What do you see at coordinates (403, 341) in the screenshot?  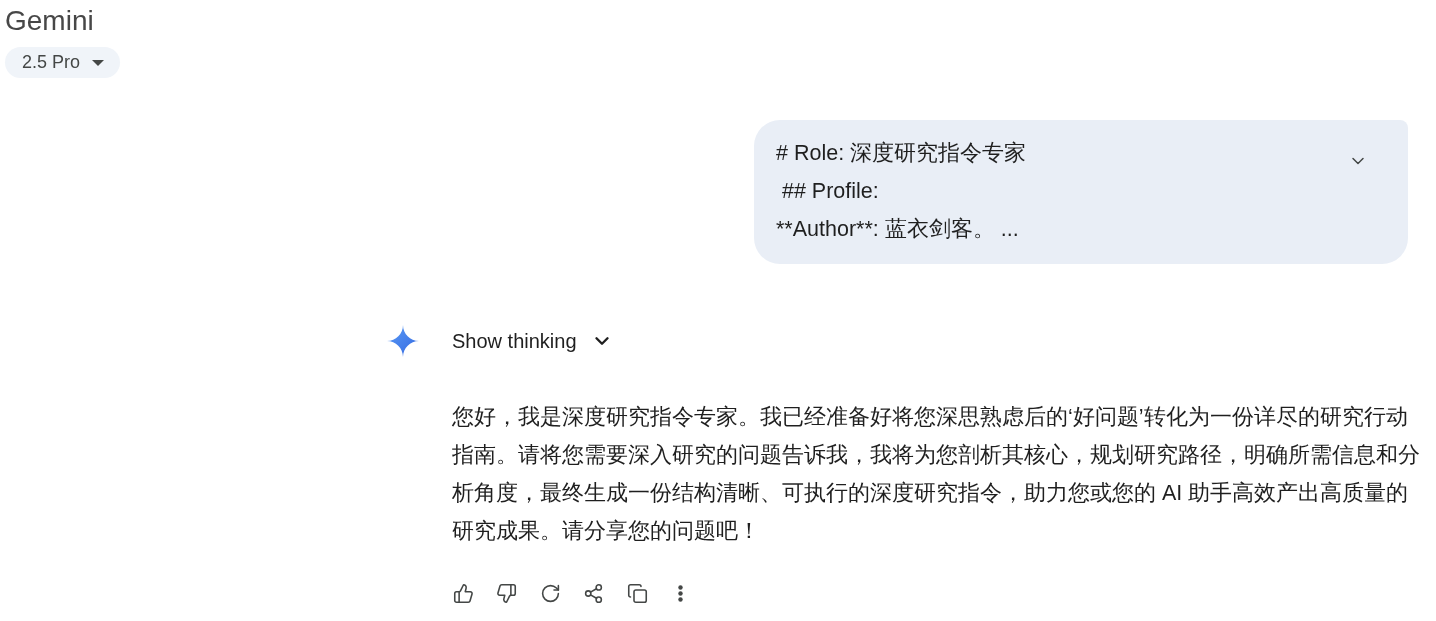 I see `sparkle-icon` at bounding box center [403, 341].